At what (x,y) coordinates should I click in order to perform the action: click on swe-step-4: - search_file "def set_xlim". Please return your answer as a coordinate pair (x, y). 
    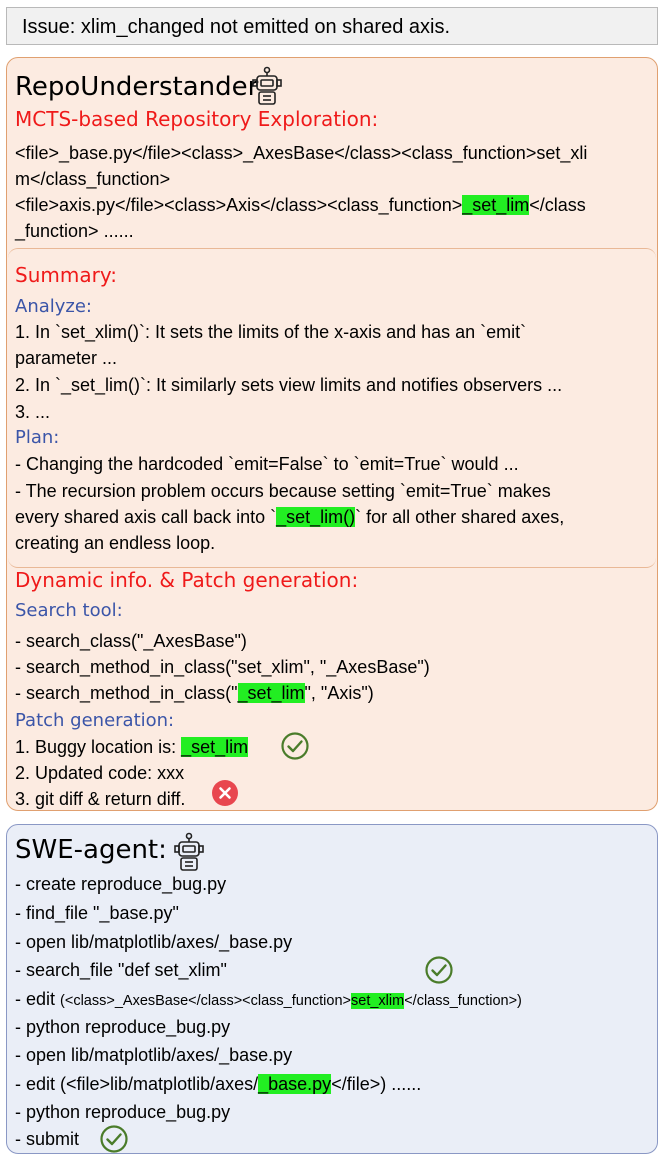
    Looking at the image, I should click on (121, 970).